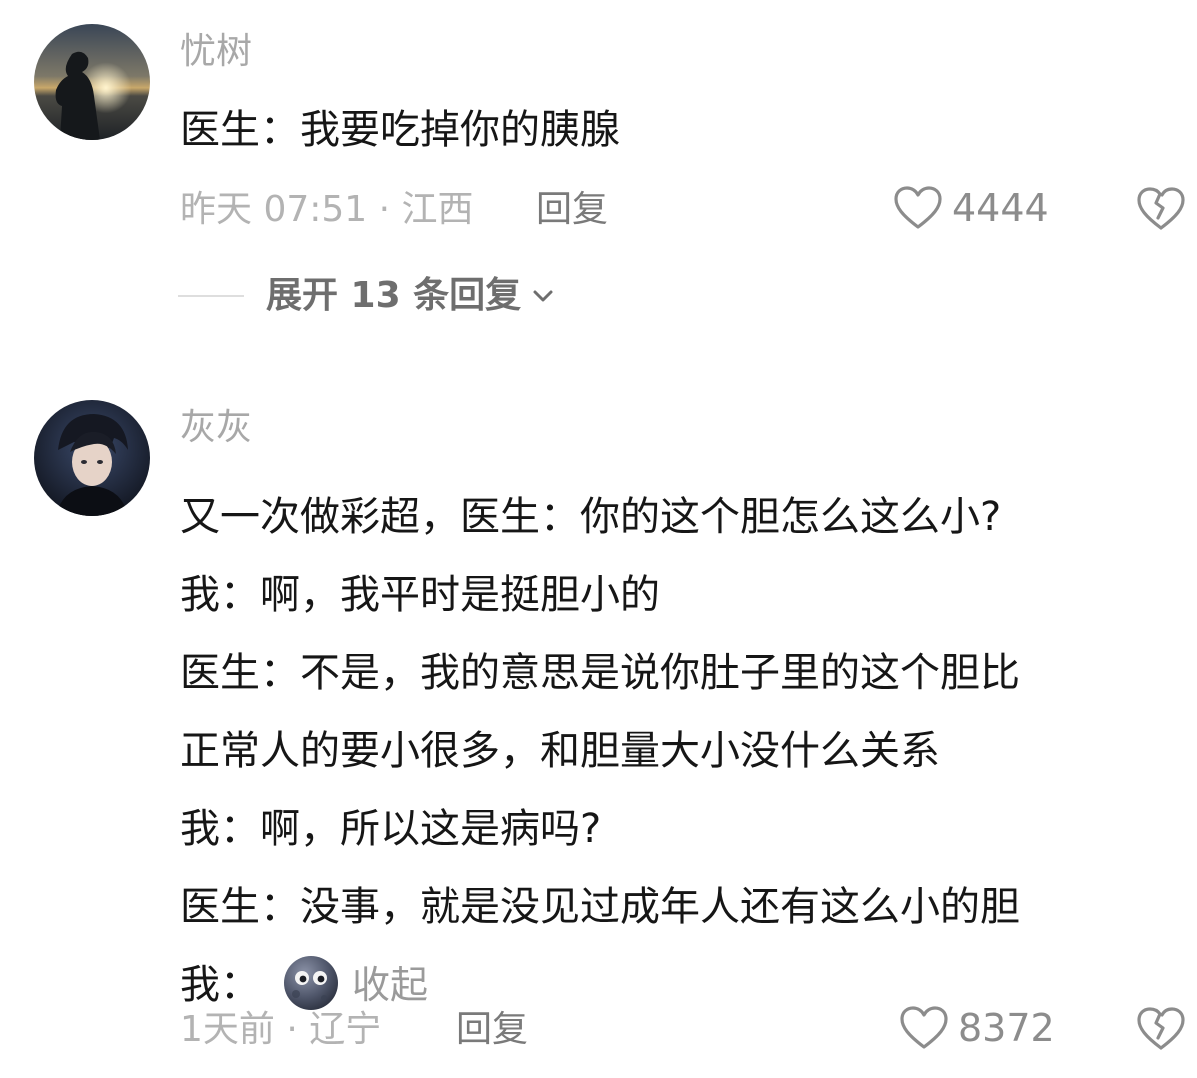 The height and width of the screenshot is (1078, 1197). I want to click on comment-text: 医生：我要吃掉你的胰腺, so click(400, 130).